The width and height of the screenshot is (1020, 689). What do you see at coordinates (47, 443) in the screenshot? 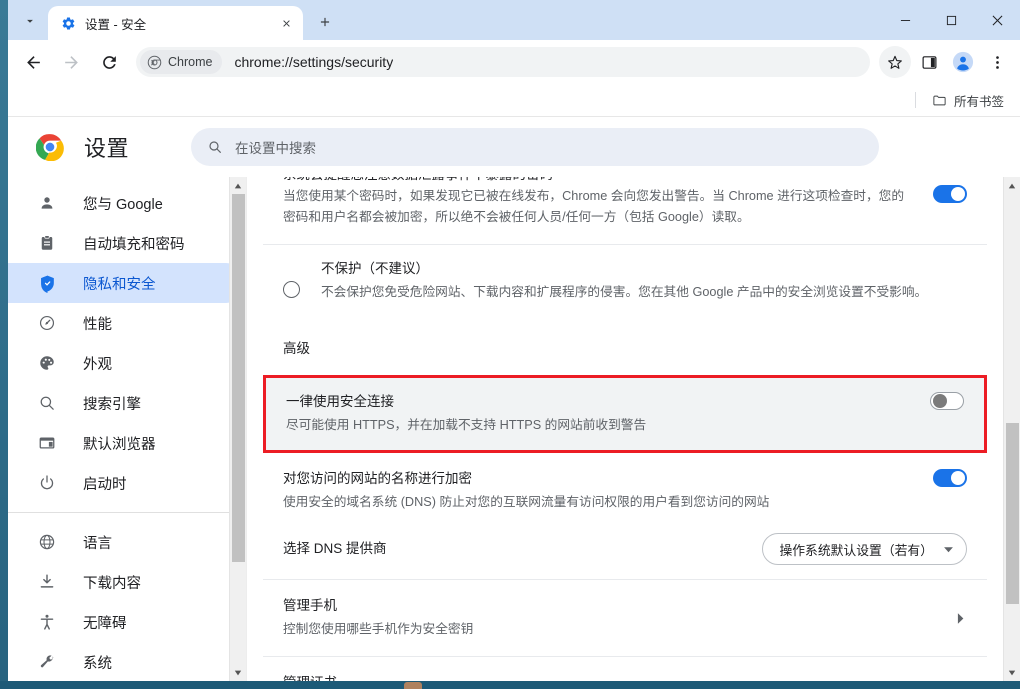
I see `browser-window-icon` at bounding box center [47, 443].